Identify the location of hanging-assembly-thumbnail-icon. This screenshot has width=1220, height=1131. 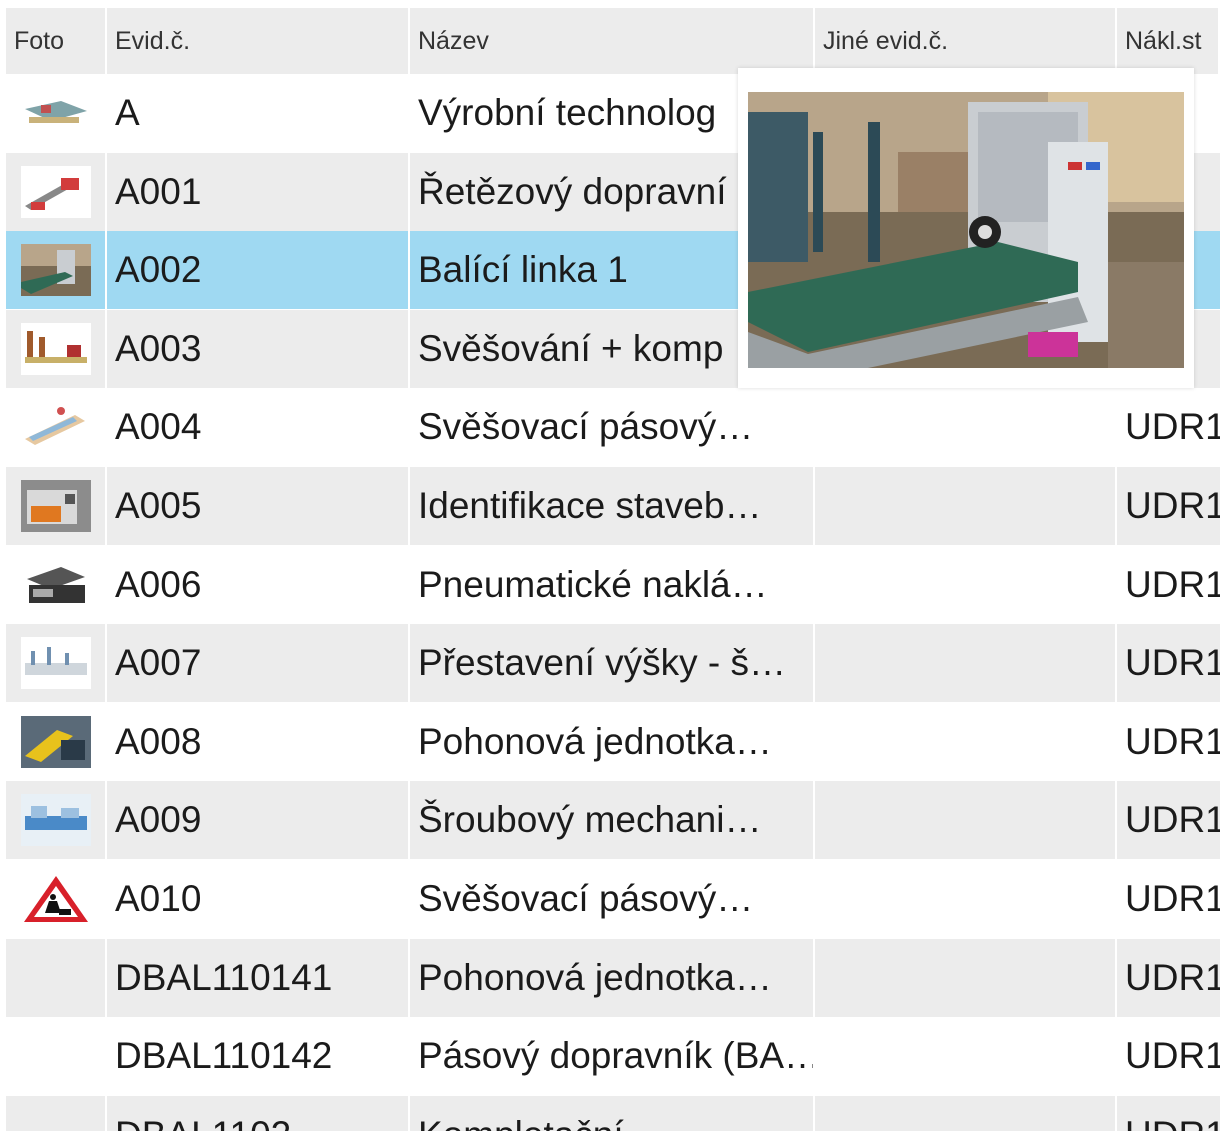
(55, 348).